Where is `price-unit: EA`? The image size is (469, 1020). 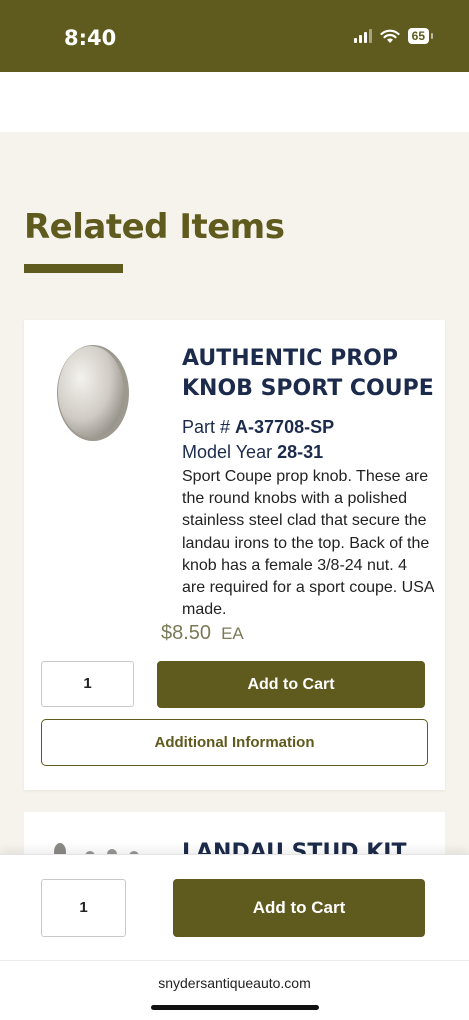 price-unit: EA is located at coordinates (232, 633).